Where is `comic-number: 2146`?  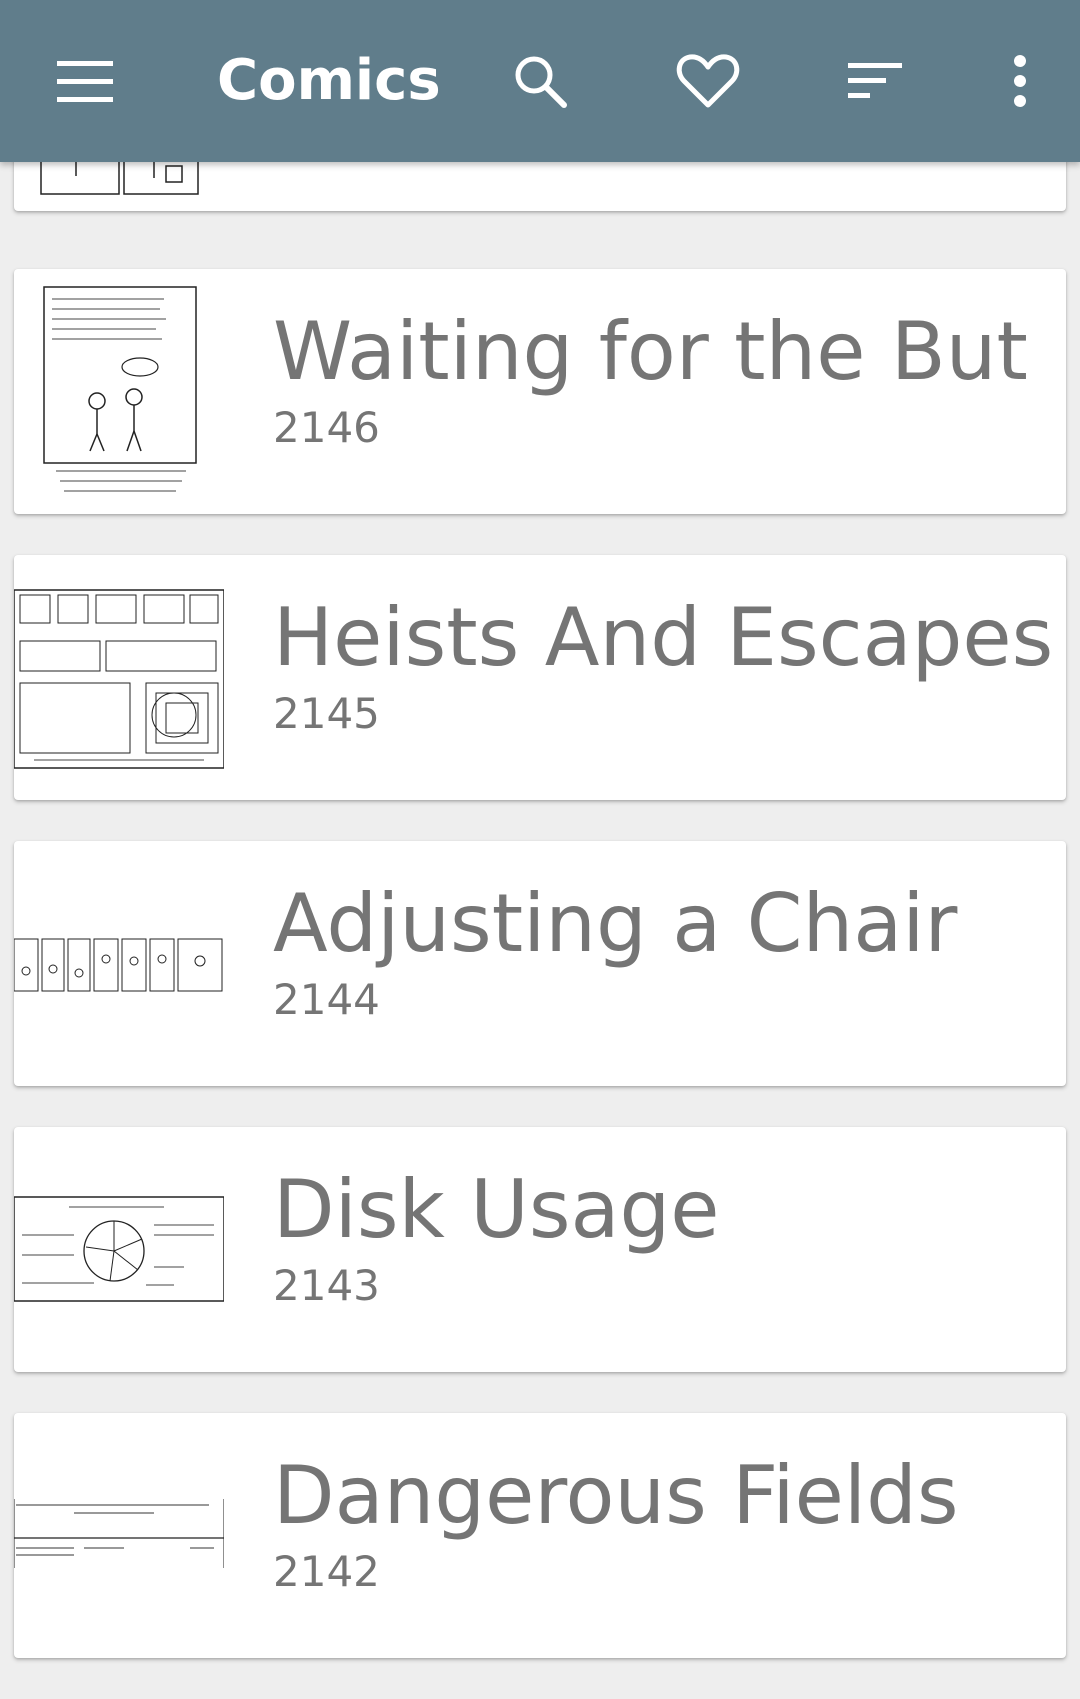 comic-number: 2146 is located at coordinates (326, 427).